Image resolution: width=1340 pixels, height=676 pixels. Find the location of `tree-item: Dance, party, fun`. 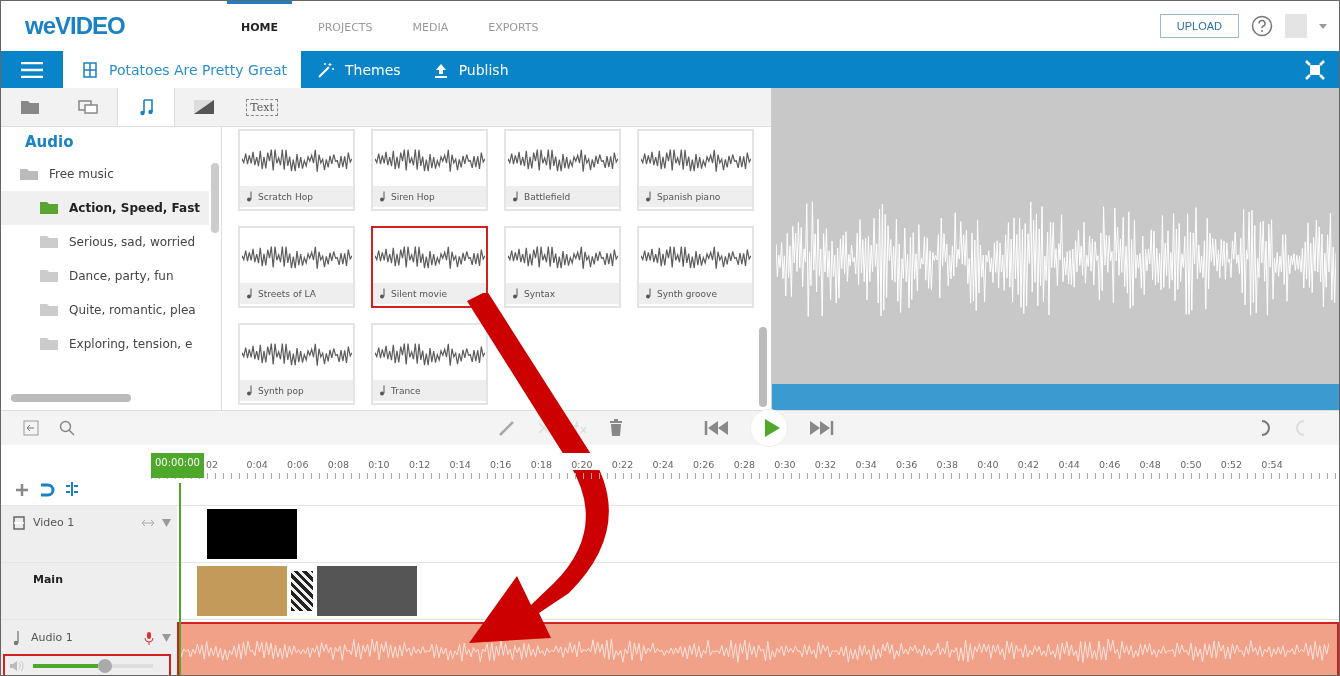

tree-item: Dance, party, fun is located at coordinates (105, 276).